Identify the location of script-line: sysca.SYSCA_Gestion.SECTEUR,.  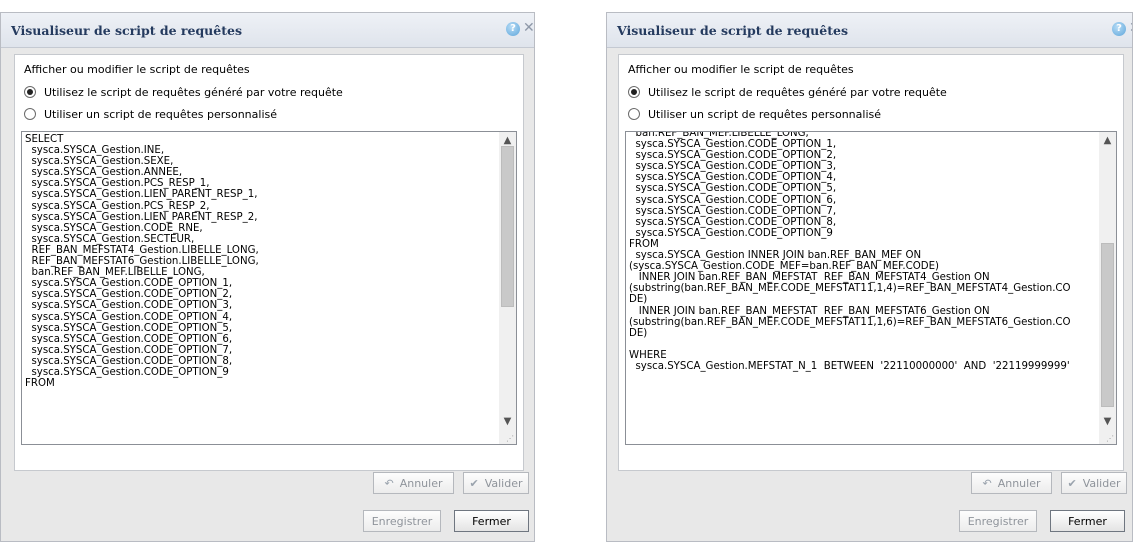
(110, 239).